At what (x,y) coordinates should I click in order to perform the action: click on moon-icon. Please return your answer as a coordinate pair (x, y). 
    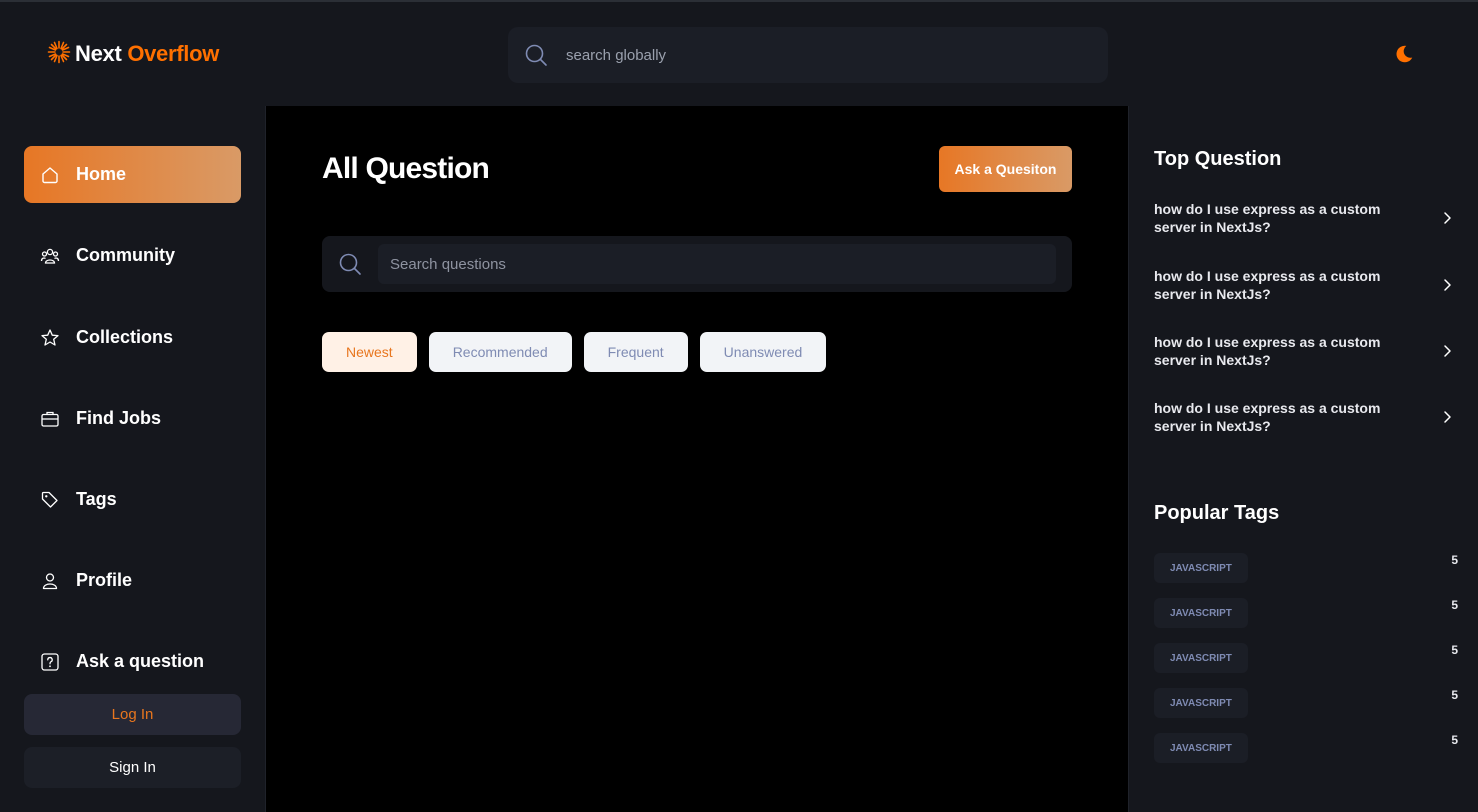
    Looking at the image, I should click on (1404, 56).